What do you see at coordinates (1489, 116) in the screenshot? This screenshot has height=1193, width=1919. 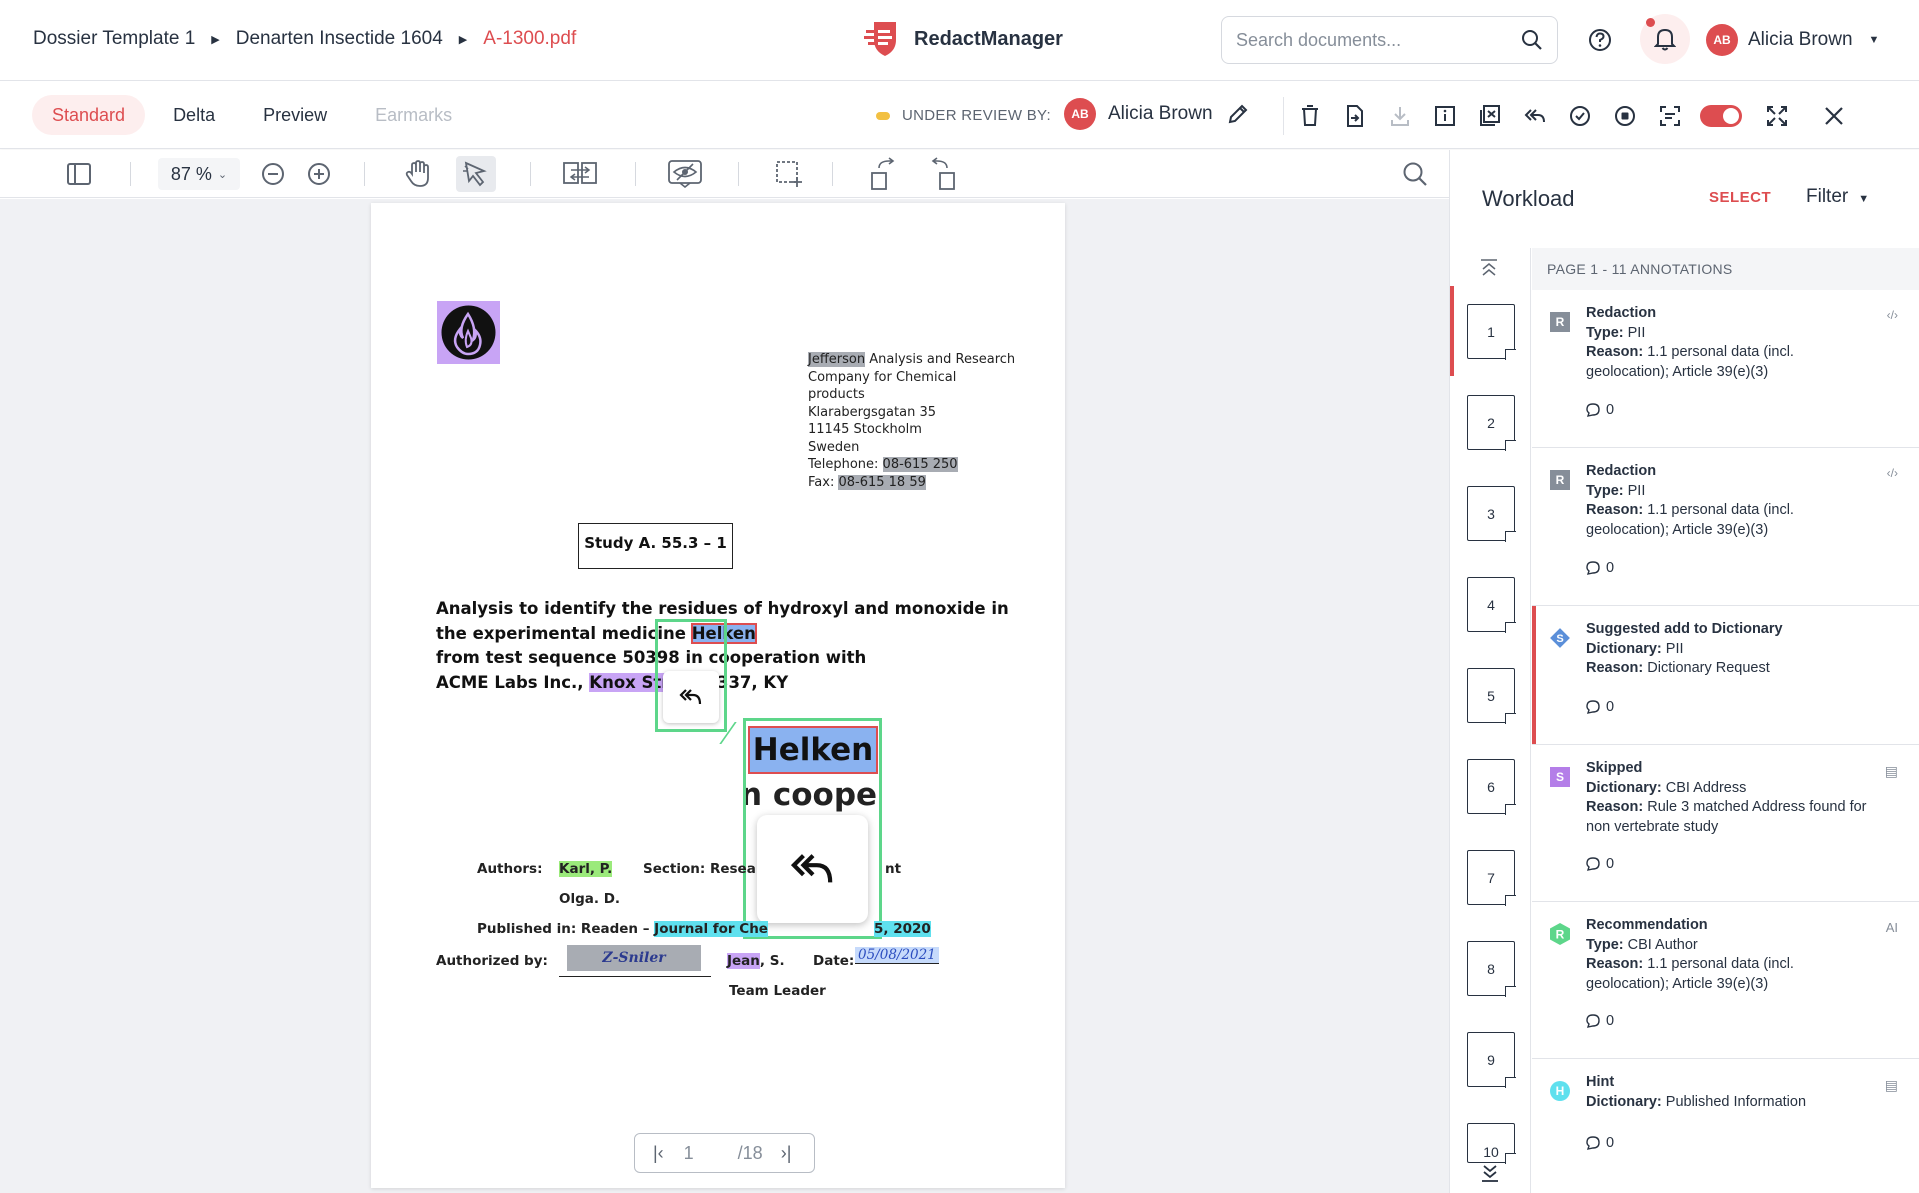 I see `exclude-pages-button` at bounding box center [1489, 116].